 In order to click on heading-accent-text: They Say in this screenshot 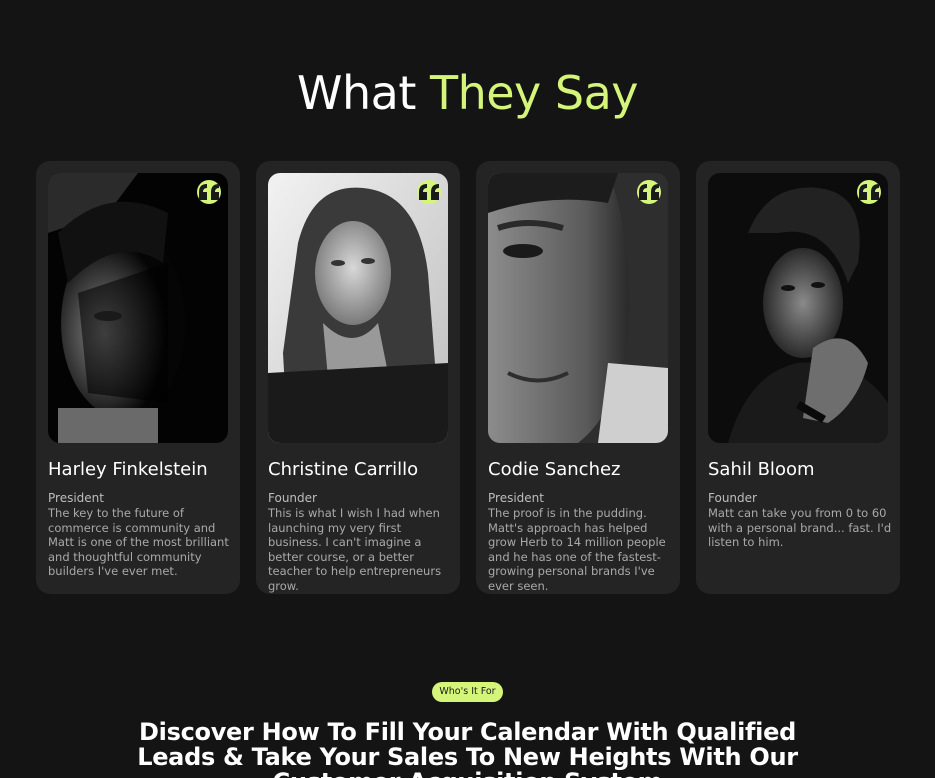, I will do `click(534, 93)`.